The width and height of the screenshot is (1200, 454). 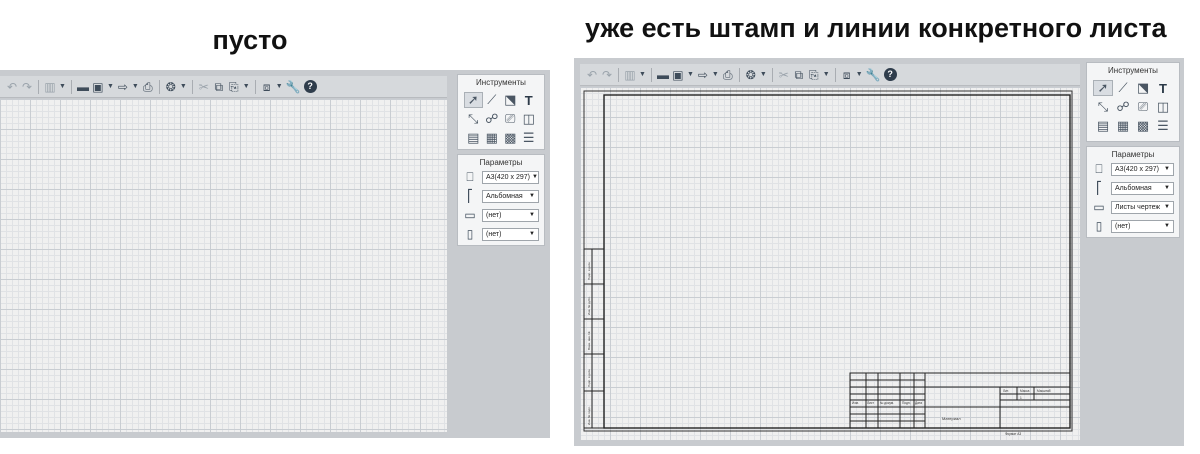 I want to click on param-row: ⎕ А3(420 x 297) ▼, so click(x=501, y=177).